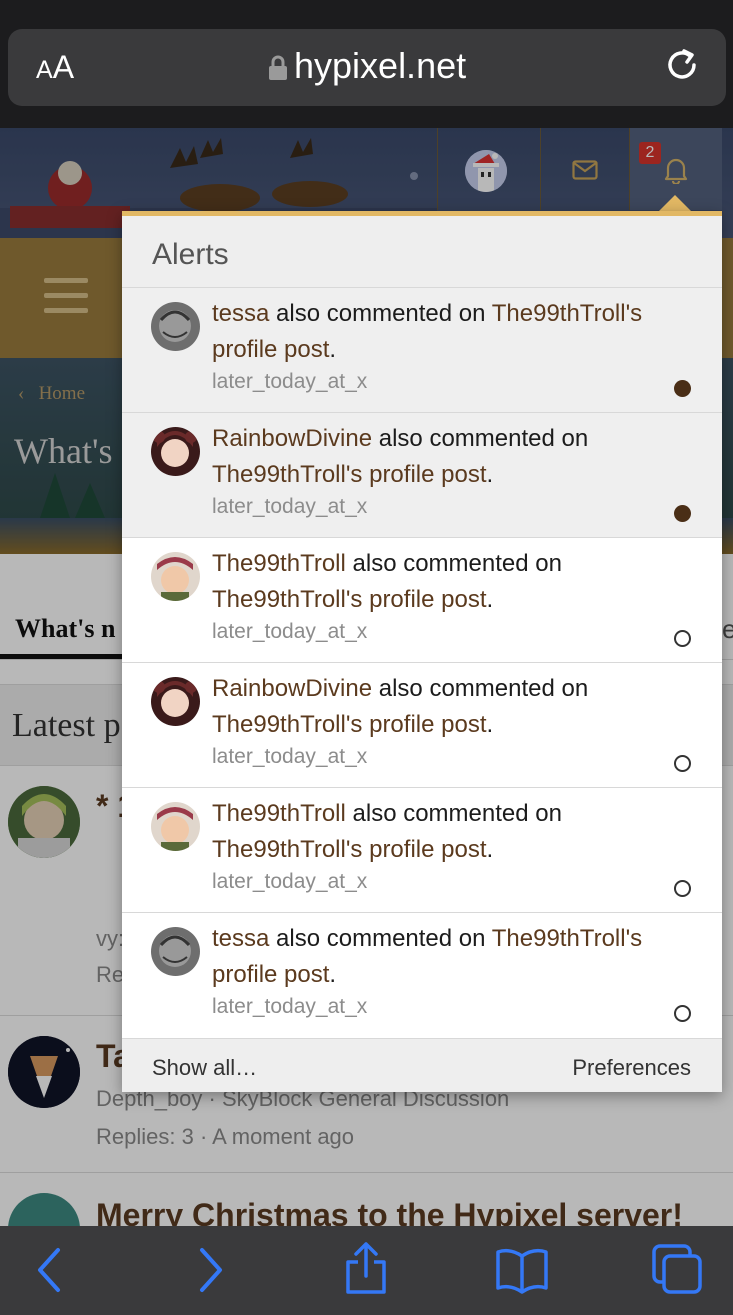  What do you see at coordinates (61, 656) in the screenshot?
I see `active-tab-indicator` at bounding box center [61, 656].